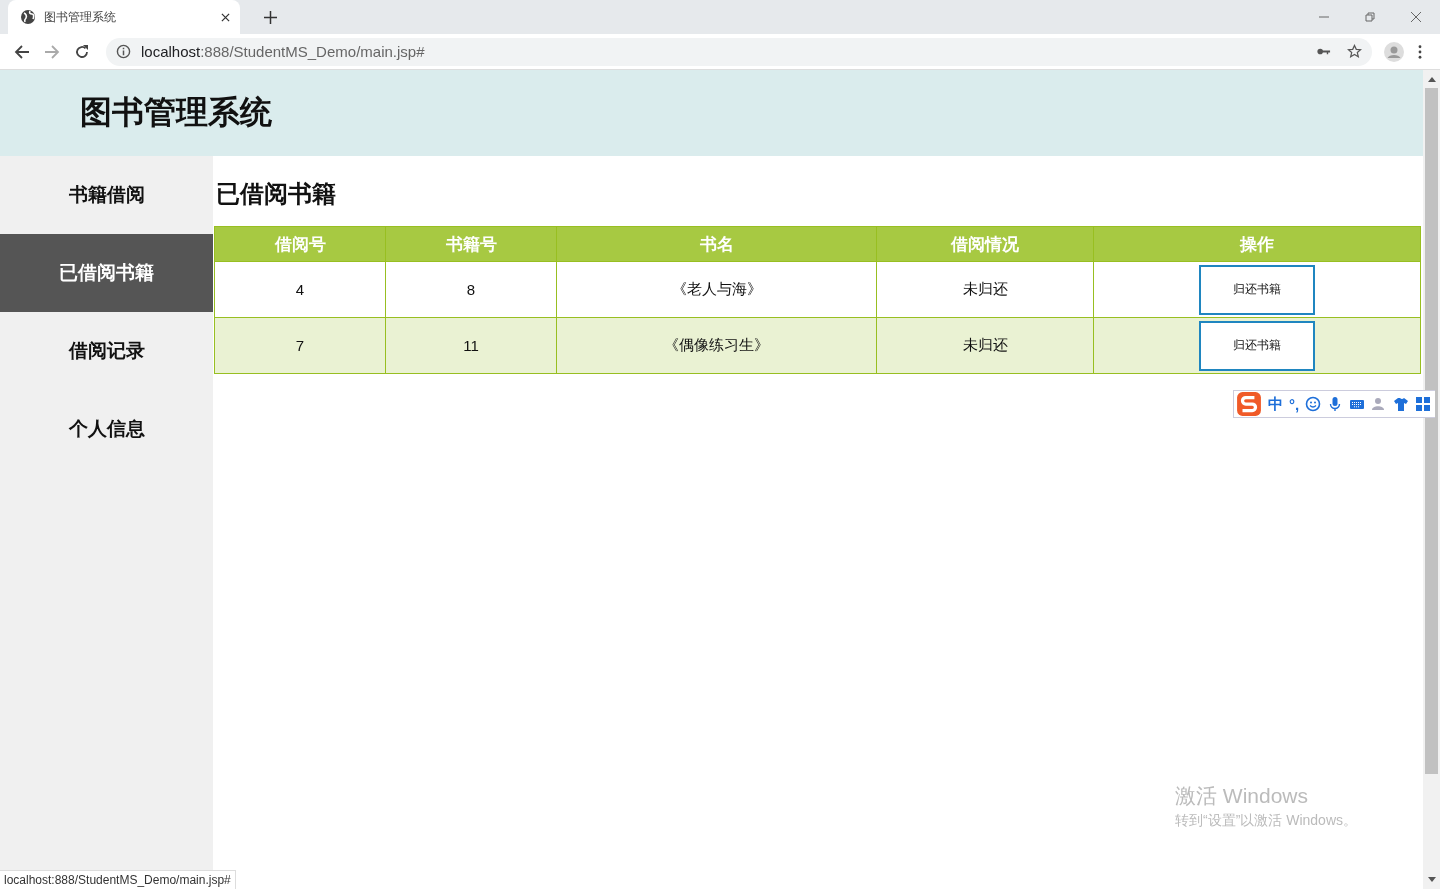 This screenshot has height=889, width=1440. What do you see at coordinates (1275, 404) in the screenshot?
I see `ime-mode-toggle: 中` at bounding box center [1275, 404].